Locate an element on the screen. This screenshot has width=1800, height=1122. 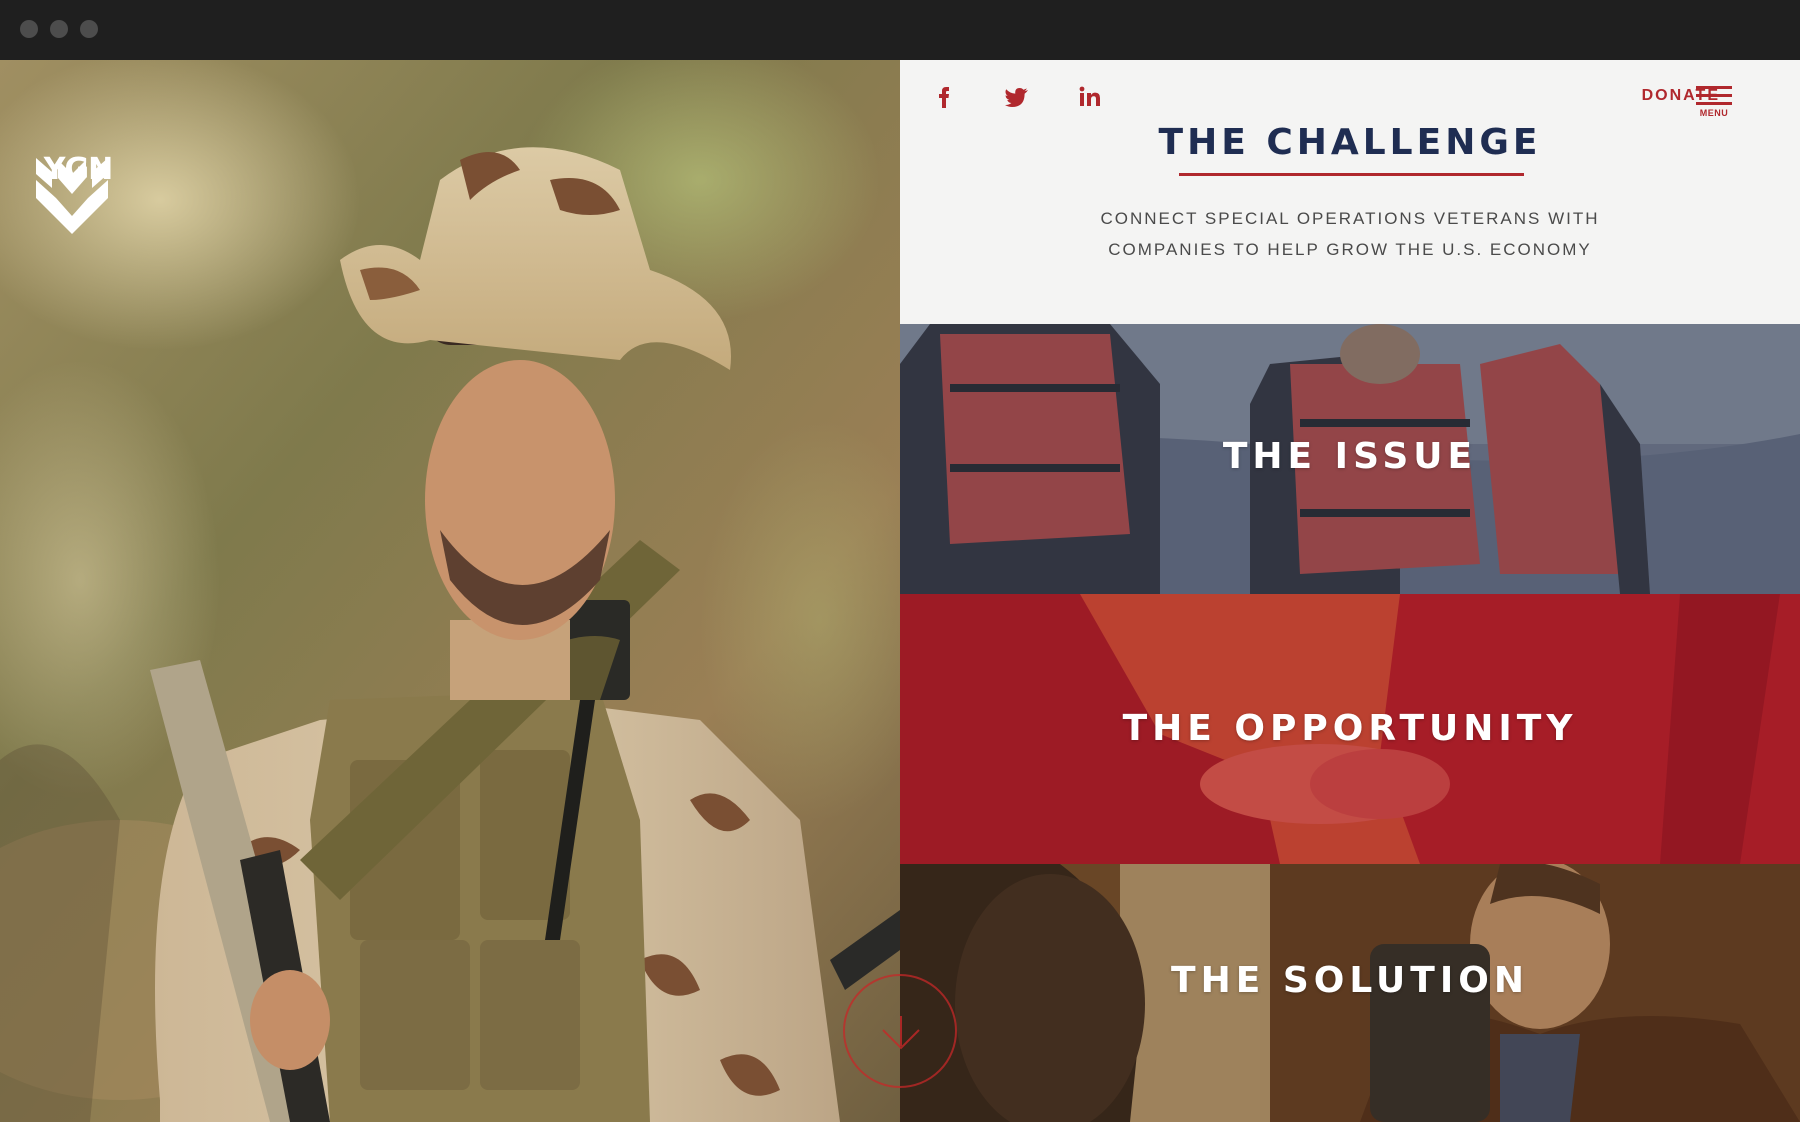
browser-title-bar is located at coordinates (900, 30).